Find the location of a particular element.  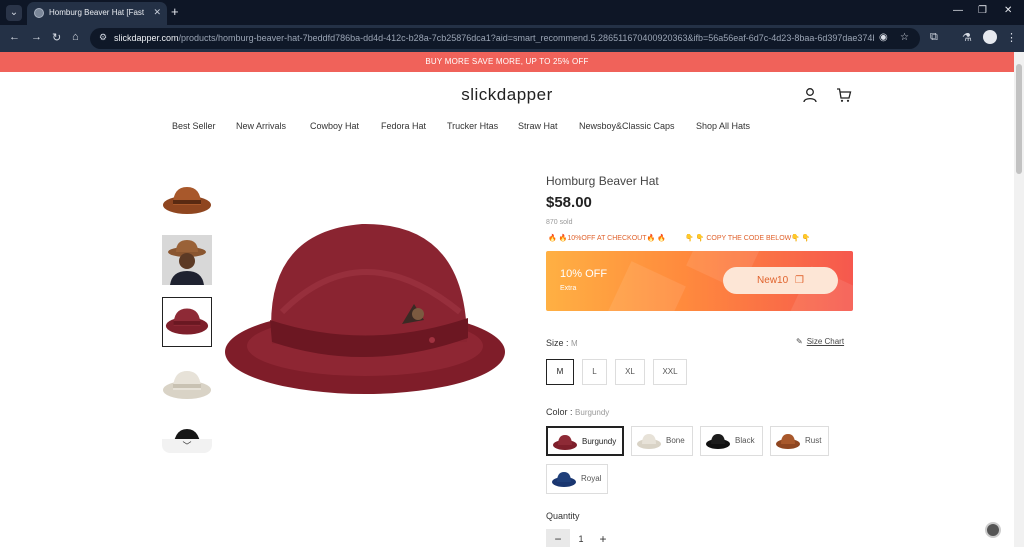

thumb-down-chevron-icon: ﹀ is located at coordinates (187, 446).